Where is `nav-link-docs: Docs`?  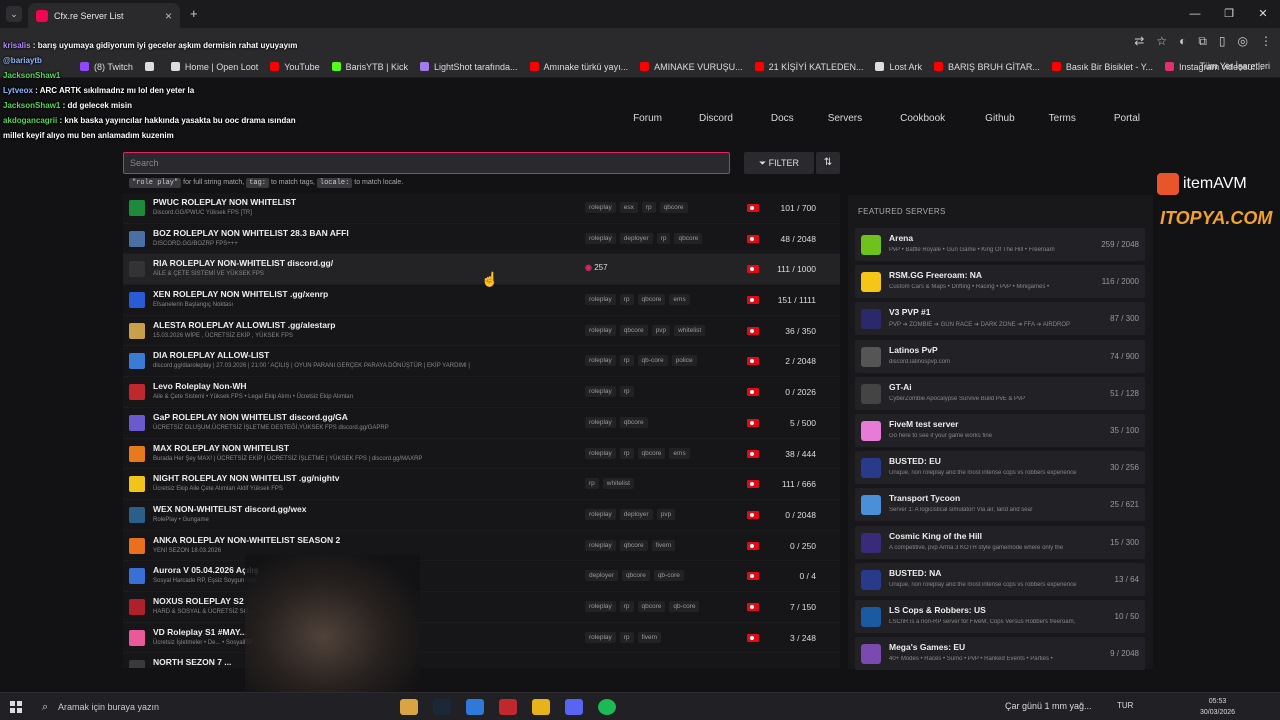 nav-link-docs: Docs is located at coordinates (782, 118).